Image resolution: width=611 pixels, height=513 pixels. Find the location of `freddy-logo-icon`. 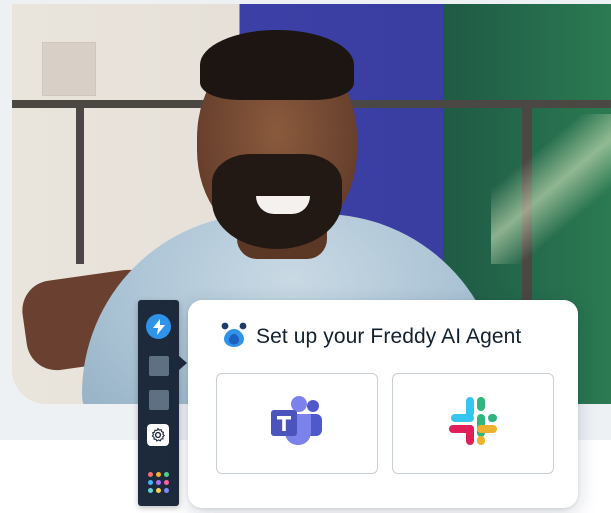

freddy-logo-icon is located at coordinates (234, 337).